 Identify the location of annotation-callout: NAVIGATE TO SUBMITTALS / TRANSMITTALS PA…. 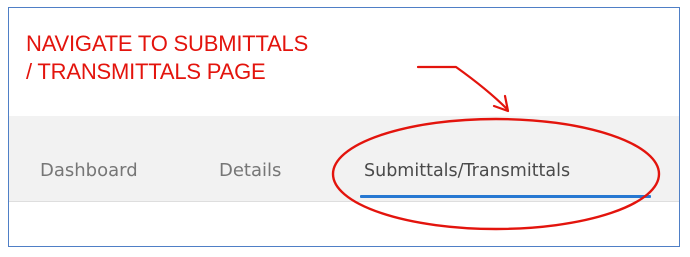
(167, 58).